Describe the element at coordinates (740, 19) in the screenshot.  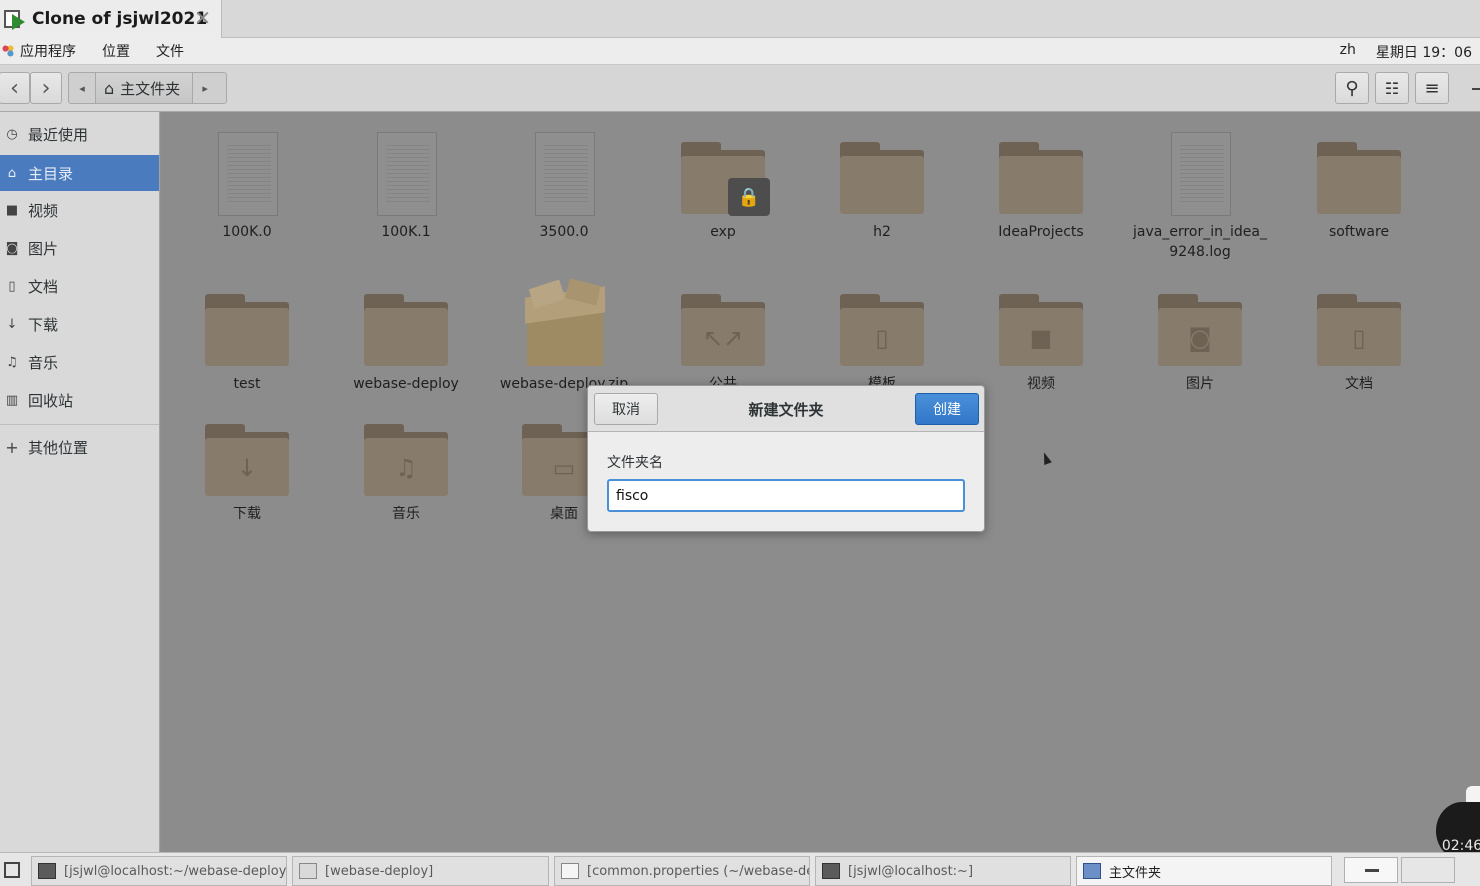
I see `vm-tab-bar: Clone of jsjwl2021 ✕` at that location.